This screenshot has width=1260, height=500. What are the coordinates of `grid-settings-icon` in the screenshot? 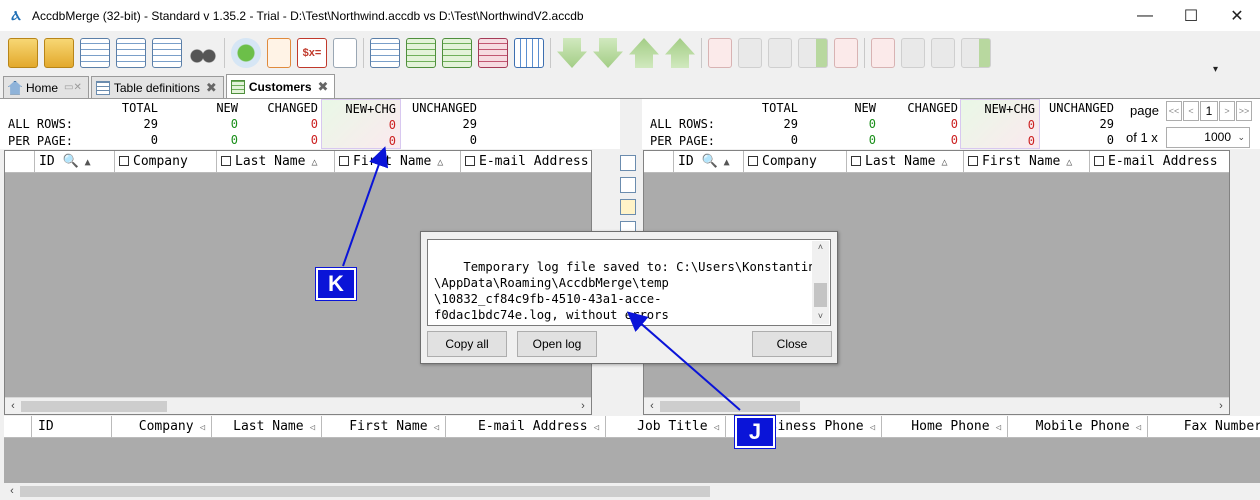 It's located at (628, 185).